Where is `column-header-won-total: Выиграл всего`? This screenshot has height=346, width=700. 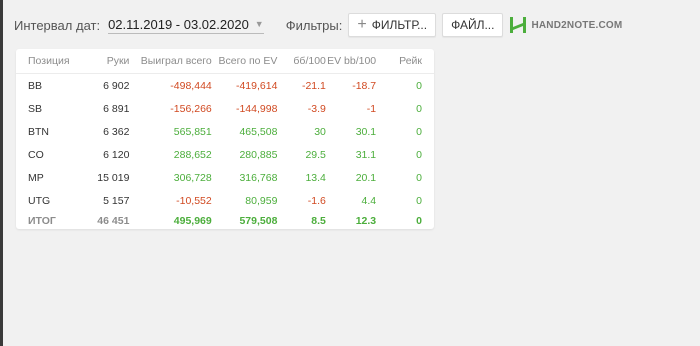 column-header-won-total: Выиграл всего is located at coordinates (171, 61).